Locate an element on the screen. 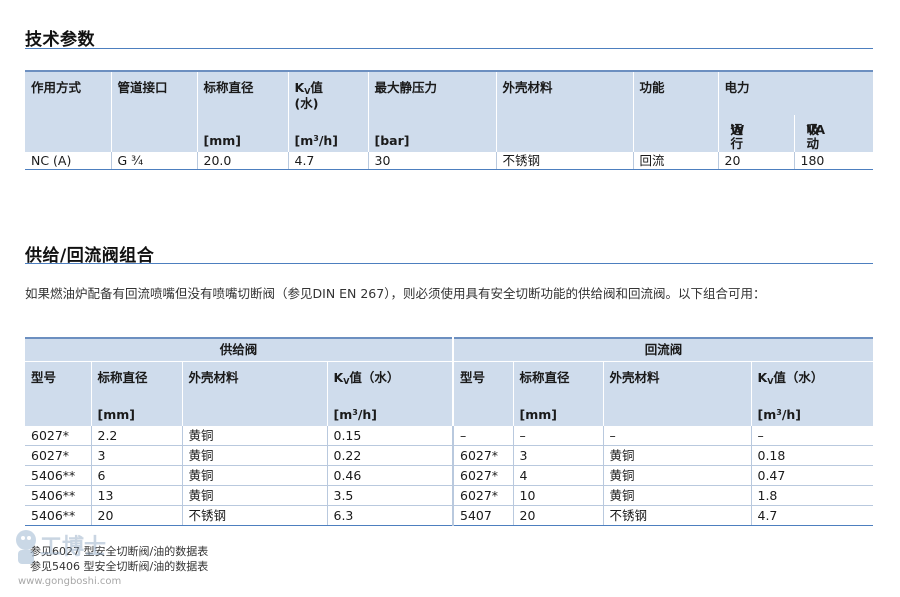 Image resolution: width=900 pixels, height=597 pixels. table-row: 5406** 6 黄铜 0.46 6027* 4 黄铜 0.47 is located at coordinates (449, 475).